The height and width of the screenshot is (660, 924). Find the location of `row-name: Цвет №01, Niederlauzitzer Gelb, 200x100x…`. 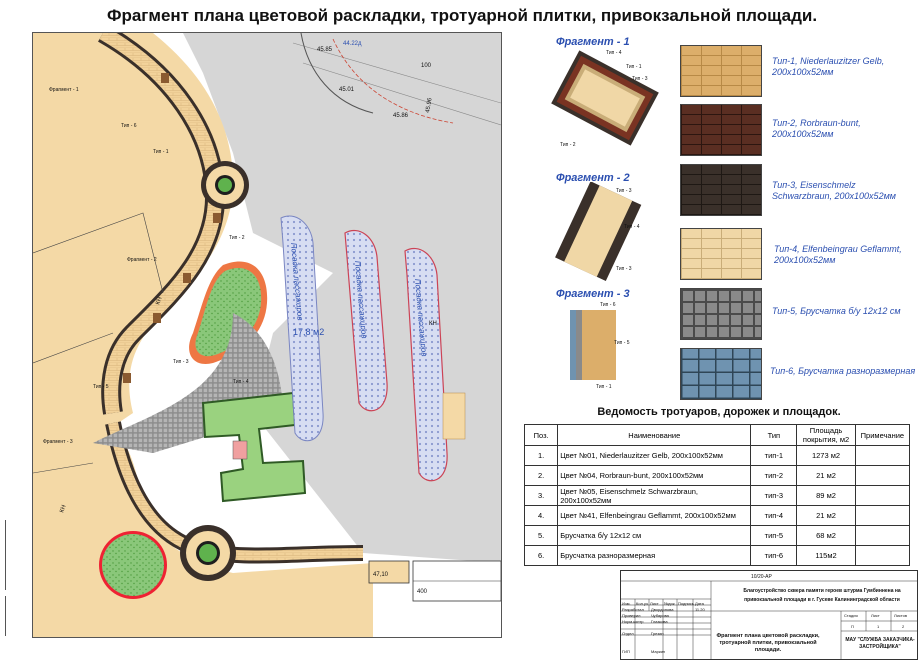

row-name: Цвет №01, Niederlauzitzer Gelb, 200x100x… is located at coordinates (654, 455).